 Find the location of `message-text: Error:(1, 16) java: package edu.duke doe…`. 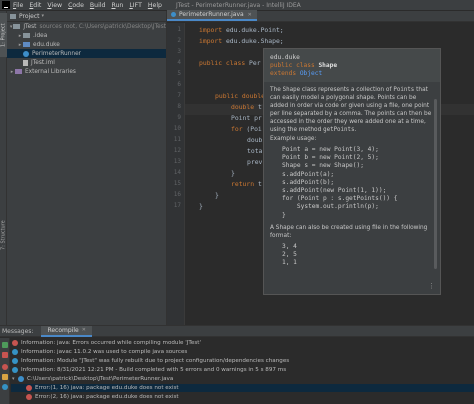

message-text: Error:(1, 16) java: package edu.duke doe… is located at coordinates (107, 388).